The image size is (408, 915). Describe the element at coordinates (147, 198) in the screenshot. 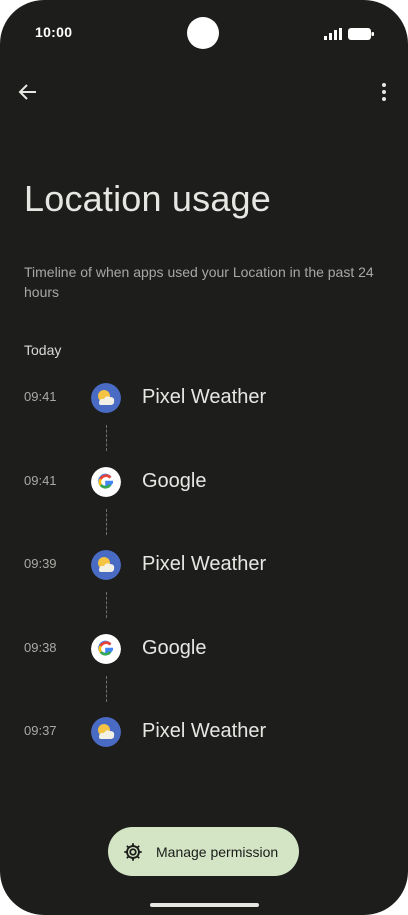

I see `page-title: Location usage` at that location.